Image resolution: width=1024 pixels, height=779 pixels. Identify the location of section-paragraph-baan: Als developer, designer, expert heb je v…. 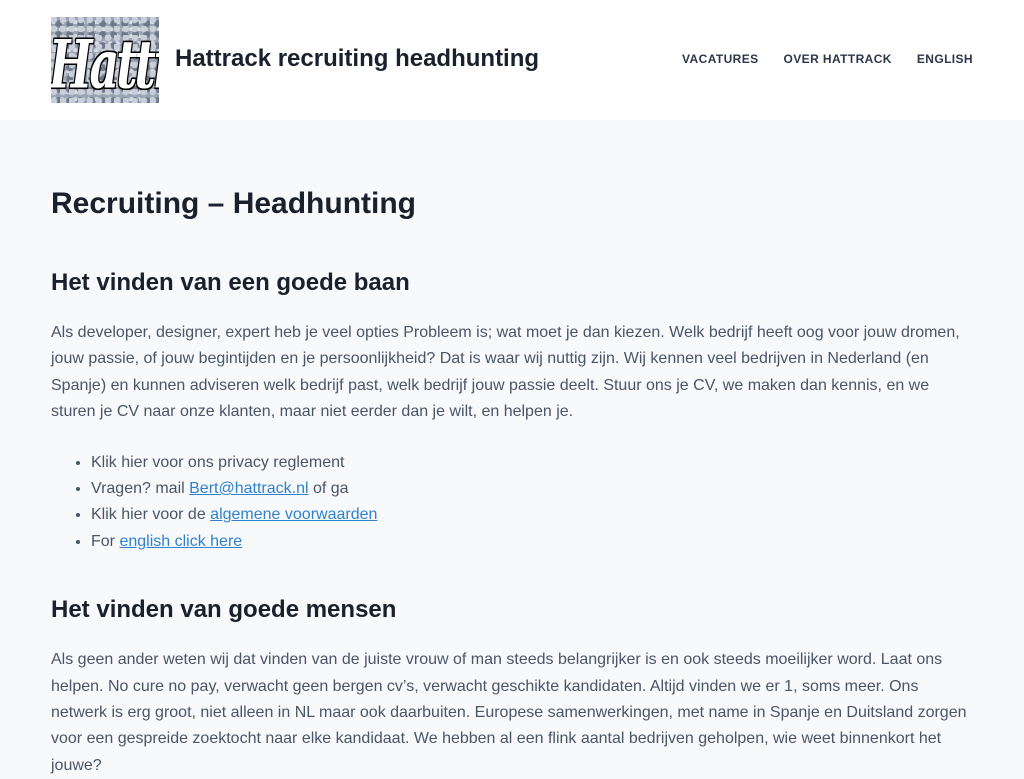
(505, 372).